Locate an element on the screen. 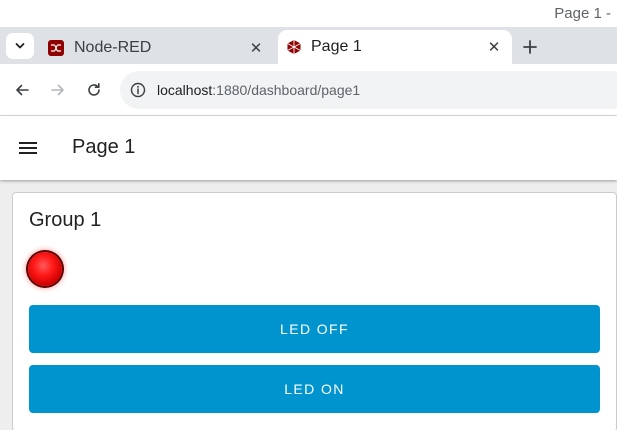  arrow-left-icon is located at coordinates (22, 90).